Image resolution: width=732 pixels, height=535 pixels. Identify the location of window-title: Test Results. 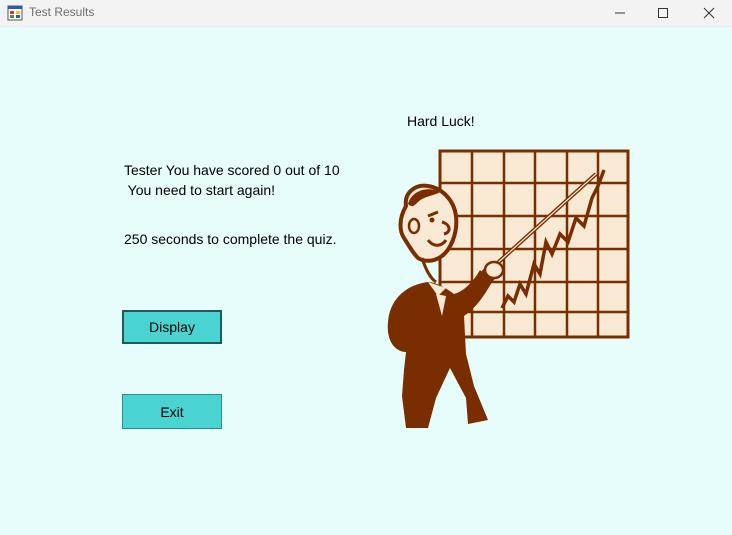
(62, 12).